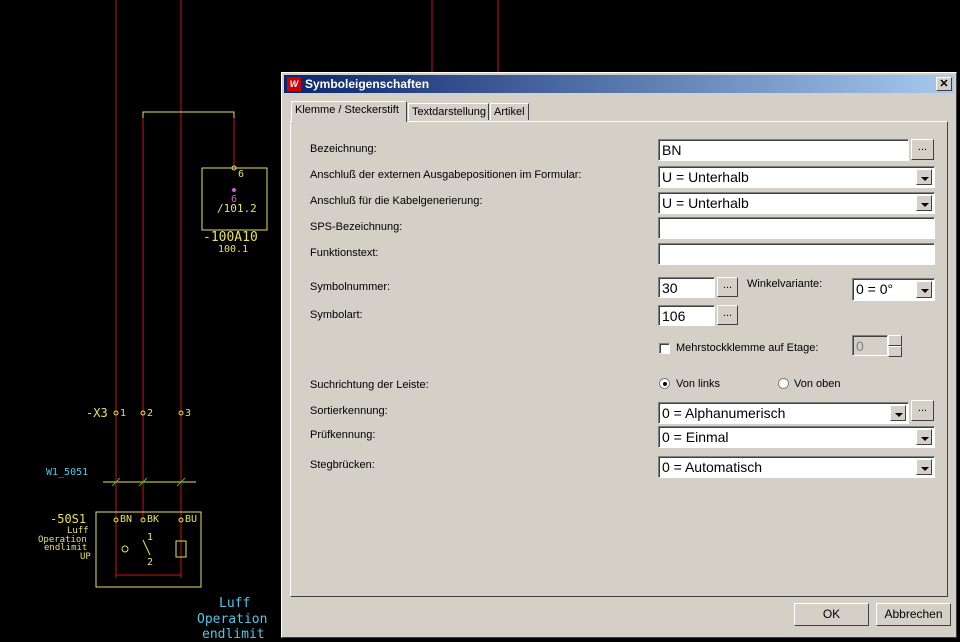 Image resolution: width=960 pixels, height=642 pixels. Describe the element at coordinates (68, 519) in the screenshot. I see `device-tag: -50S1` at that location.